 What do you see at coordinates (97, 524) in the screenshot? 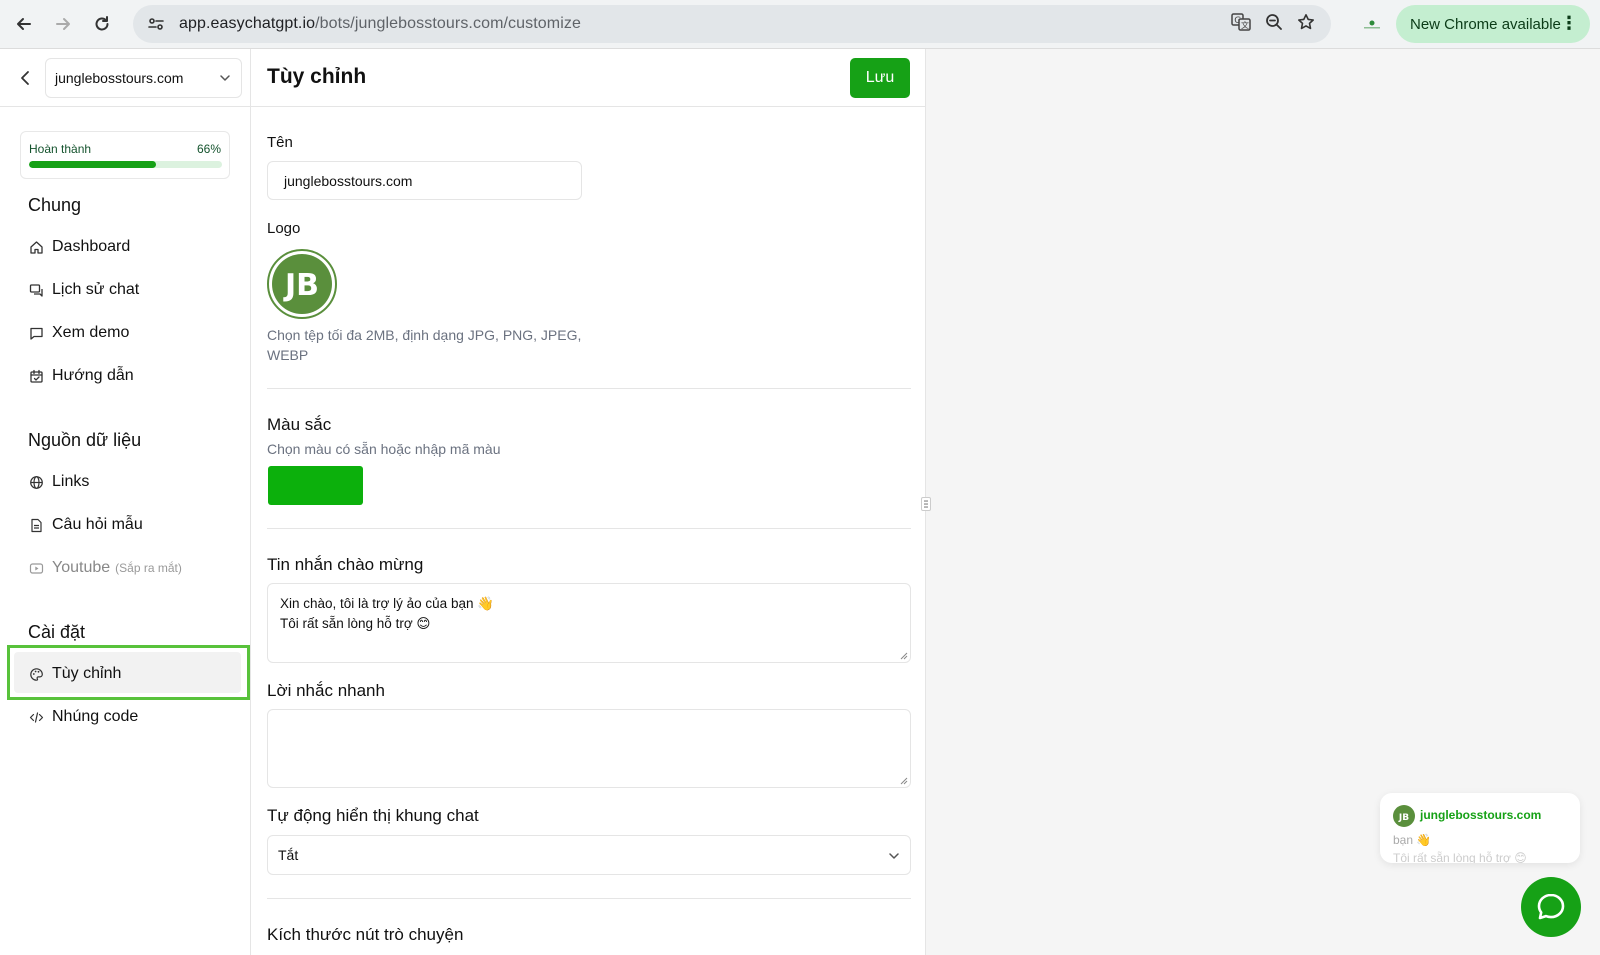
I see `sidebar-item-label: Câu hỏi mẫu` at bounding box center [97, 524].